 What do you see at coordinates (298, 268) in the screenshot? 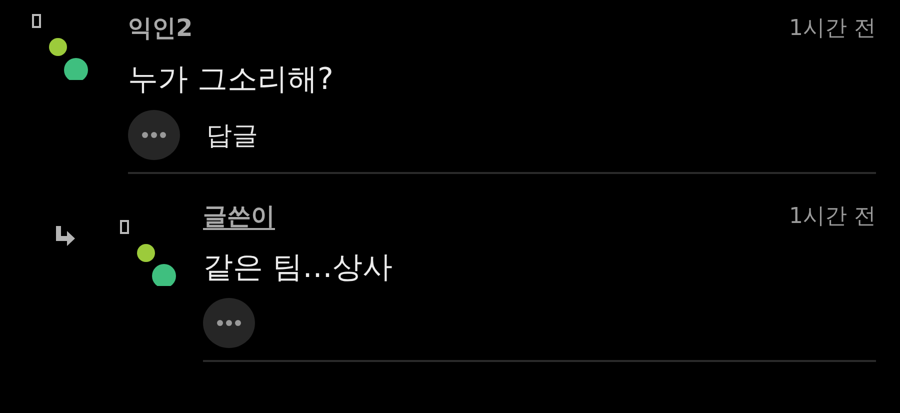
I see `comment-text: 같은 팀…상사` at bounding box center [298, 268].